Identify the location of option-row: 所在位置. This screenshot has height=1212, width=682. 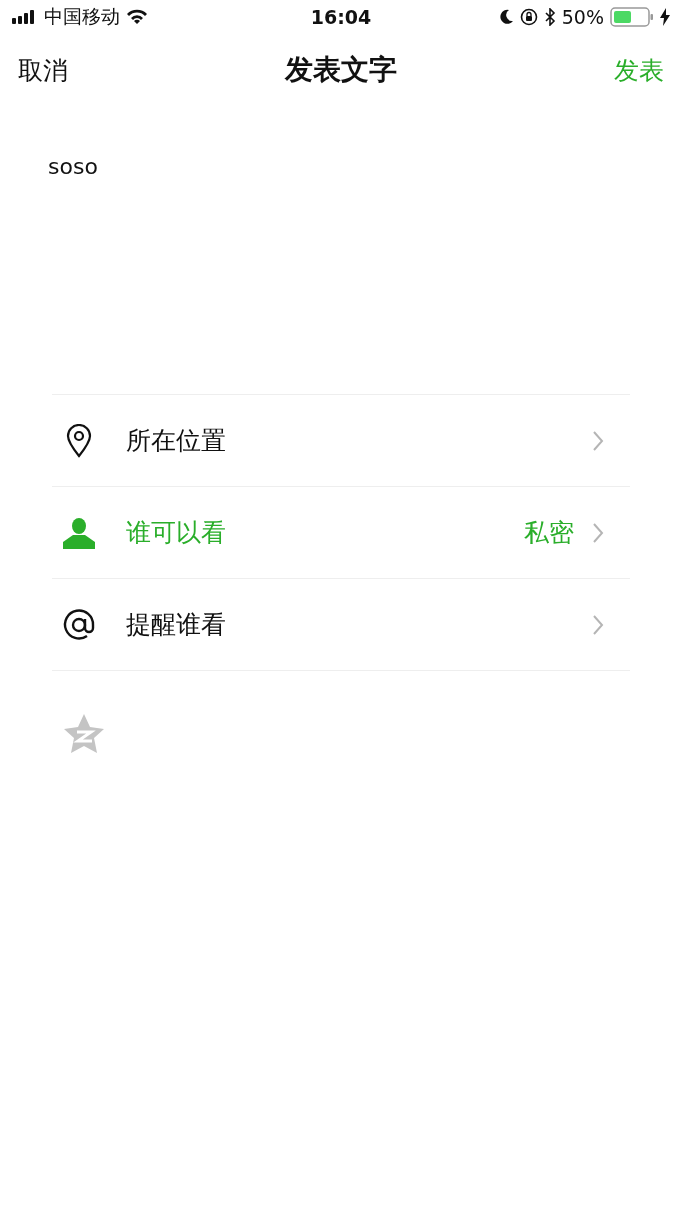
(341, 441).